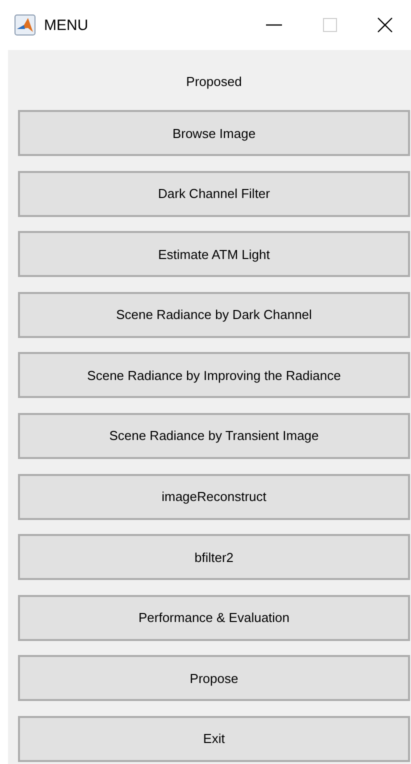 This screenshot has width=411, height=764. I want to click on menu-button: imageReconstruct, so click(214, 497).